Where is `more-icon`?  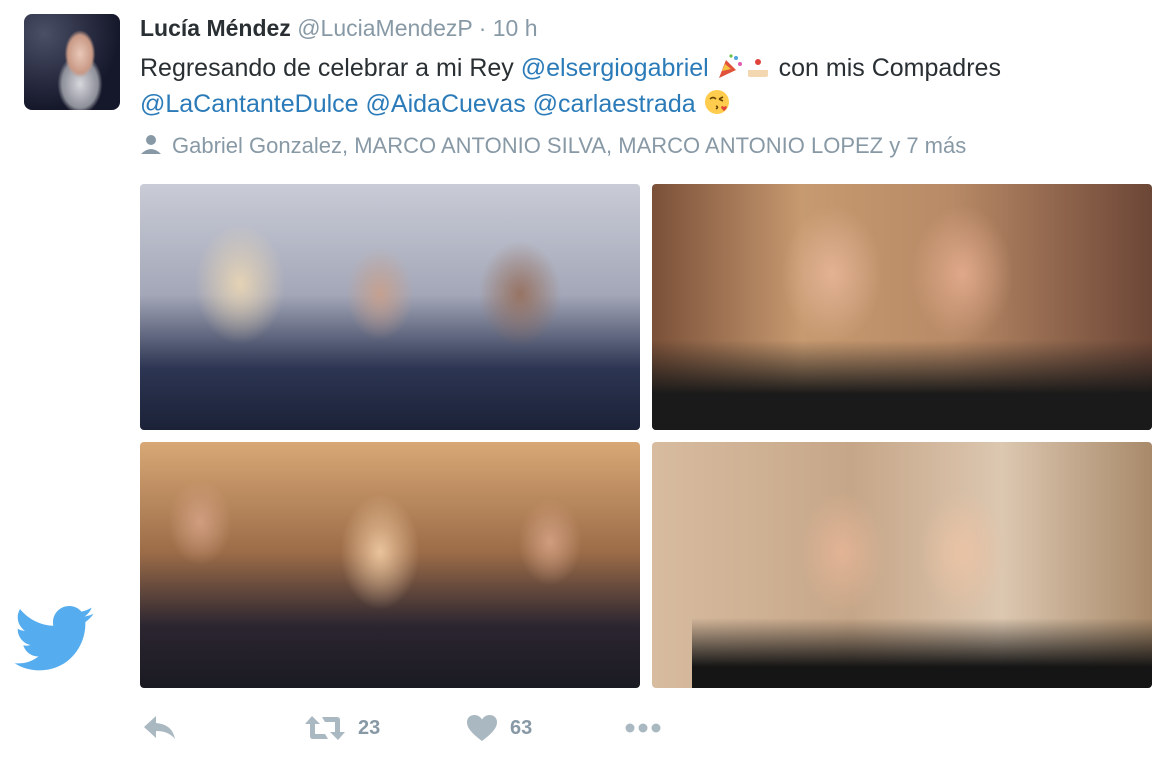
more-icon is located at coordinates (643, 728).